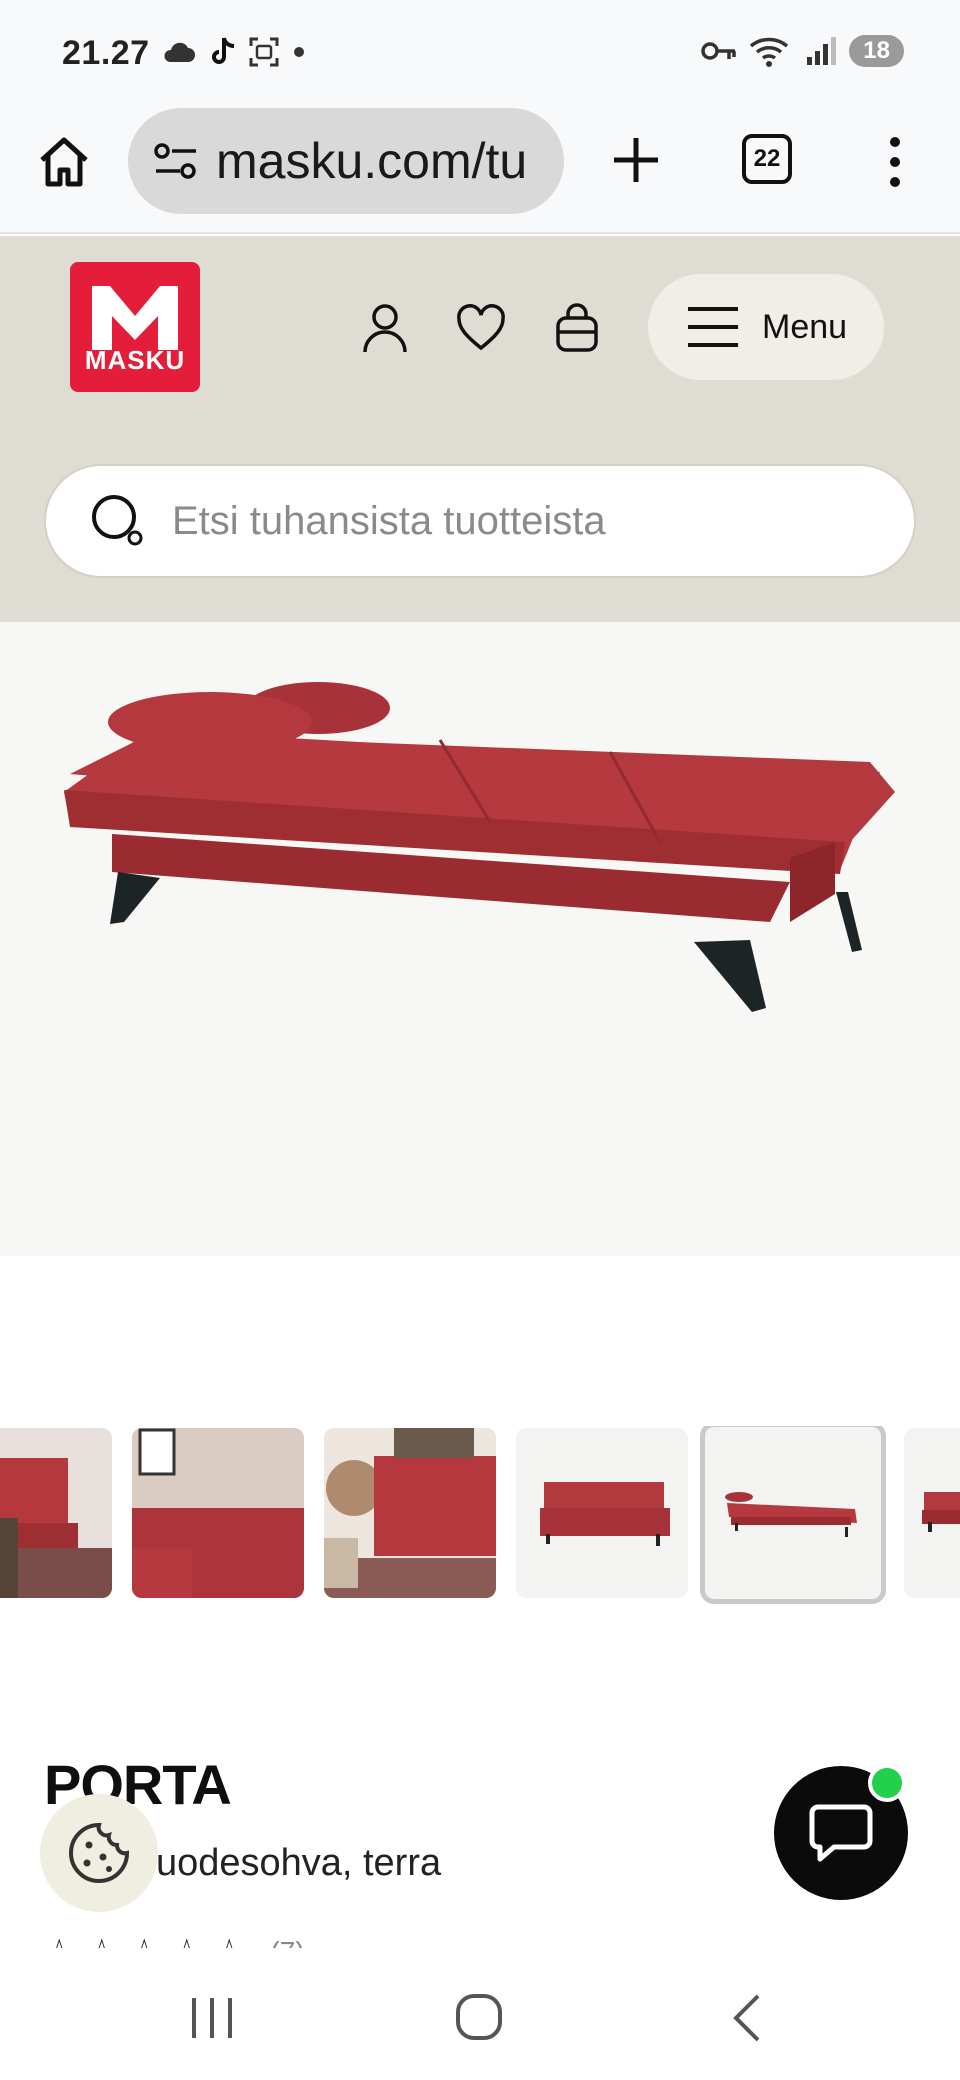 This screenshot has height=2080, width=960. I want to click on gallery-thumbnails, so click(480, 1515).